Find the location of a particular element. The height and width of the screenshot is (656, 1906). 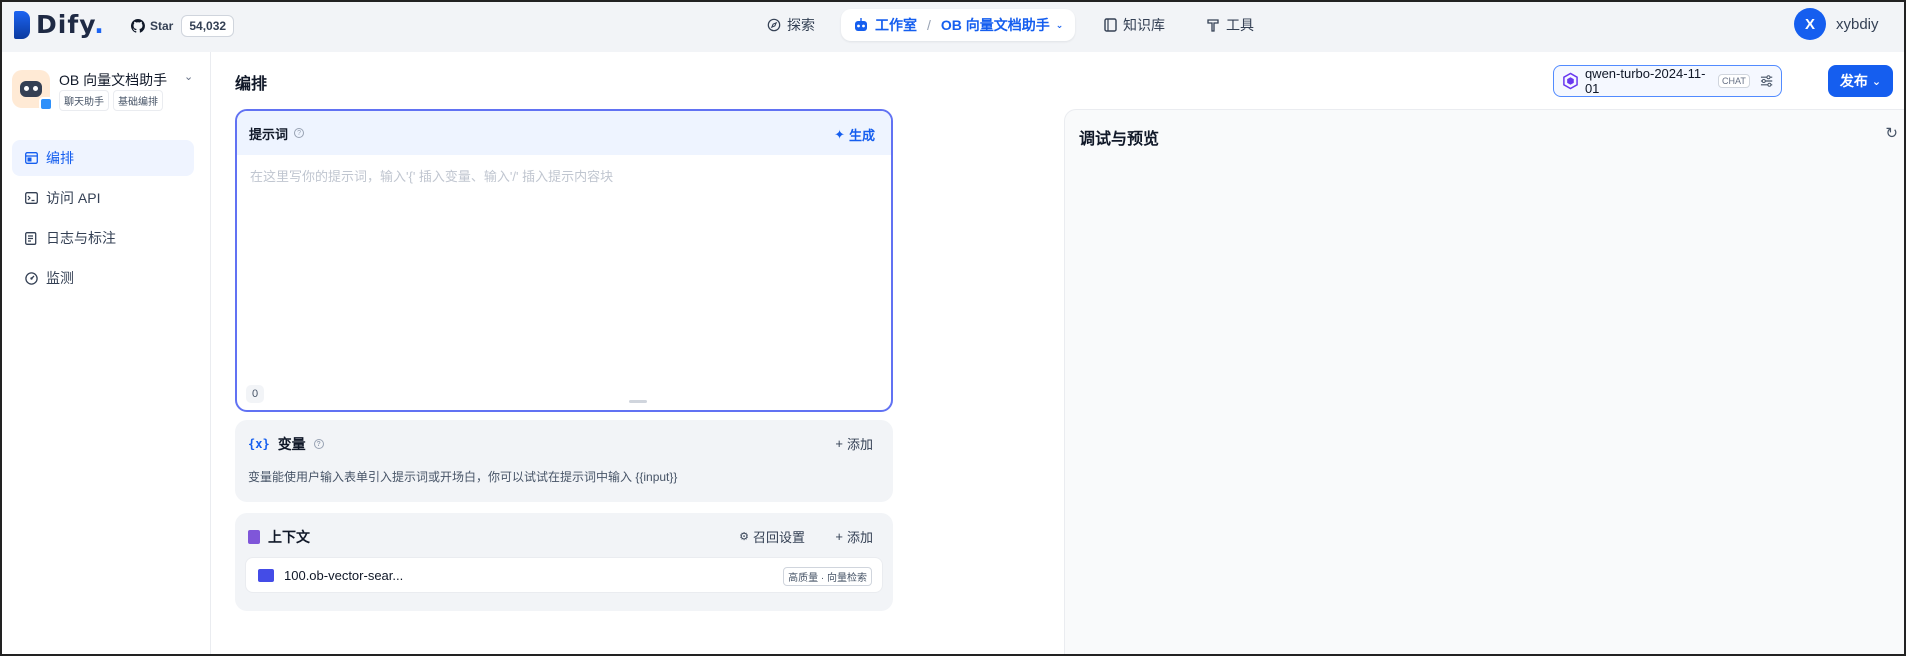

refresh-icon: ↻ is located at coordinates (1891, 133).